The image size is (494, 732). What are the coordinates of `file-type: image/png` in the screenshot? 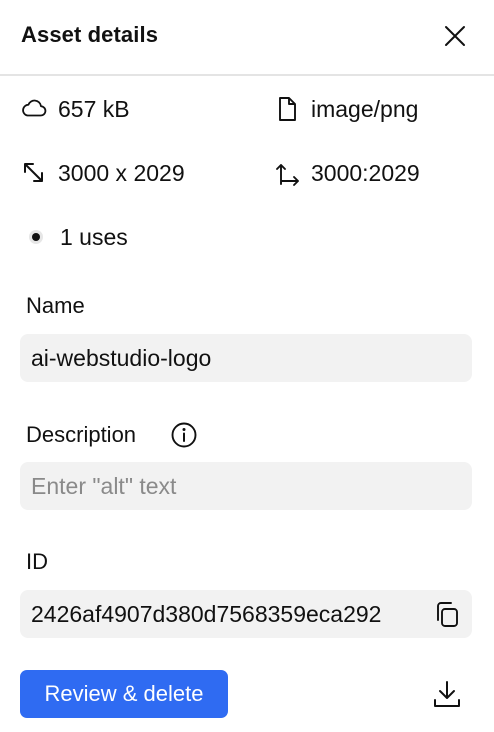 It's located at (345, 109).